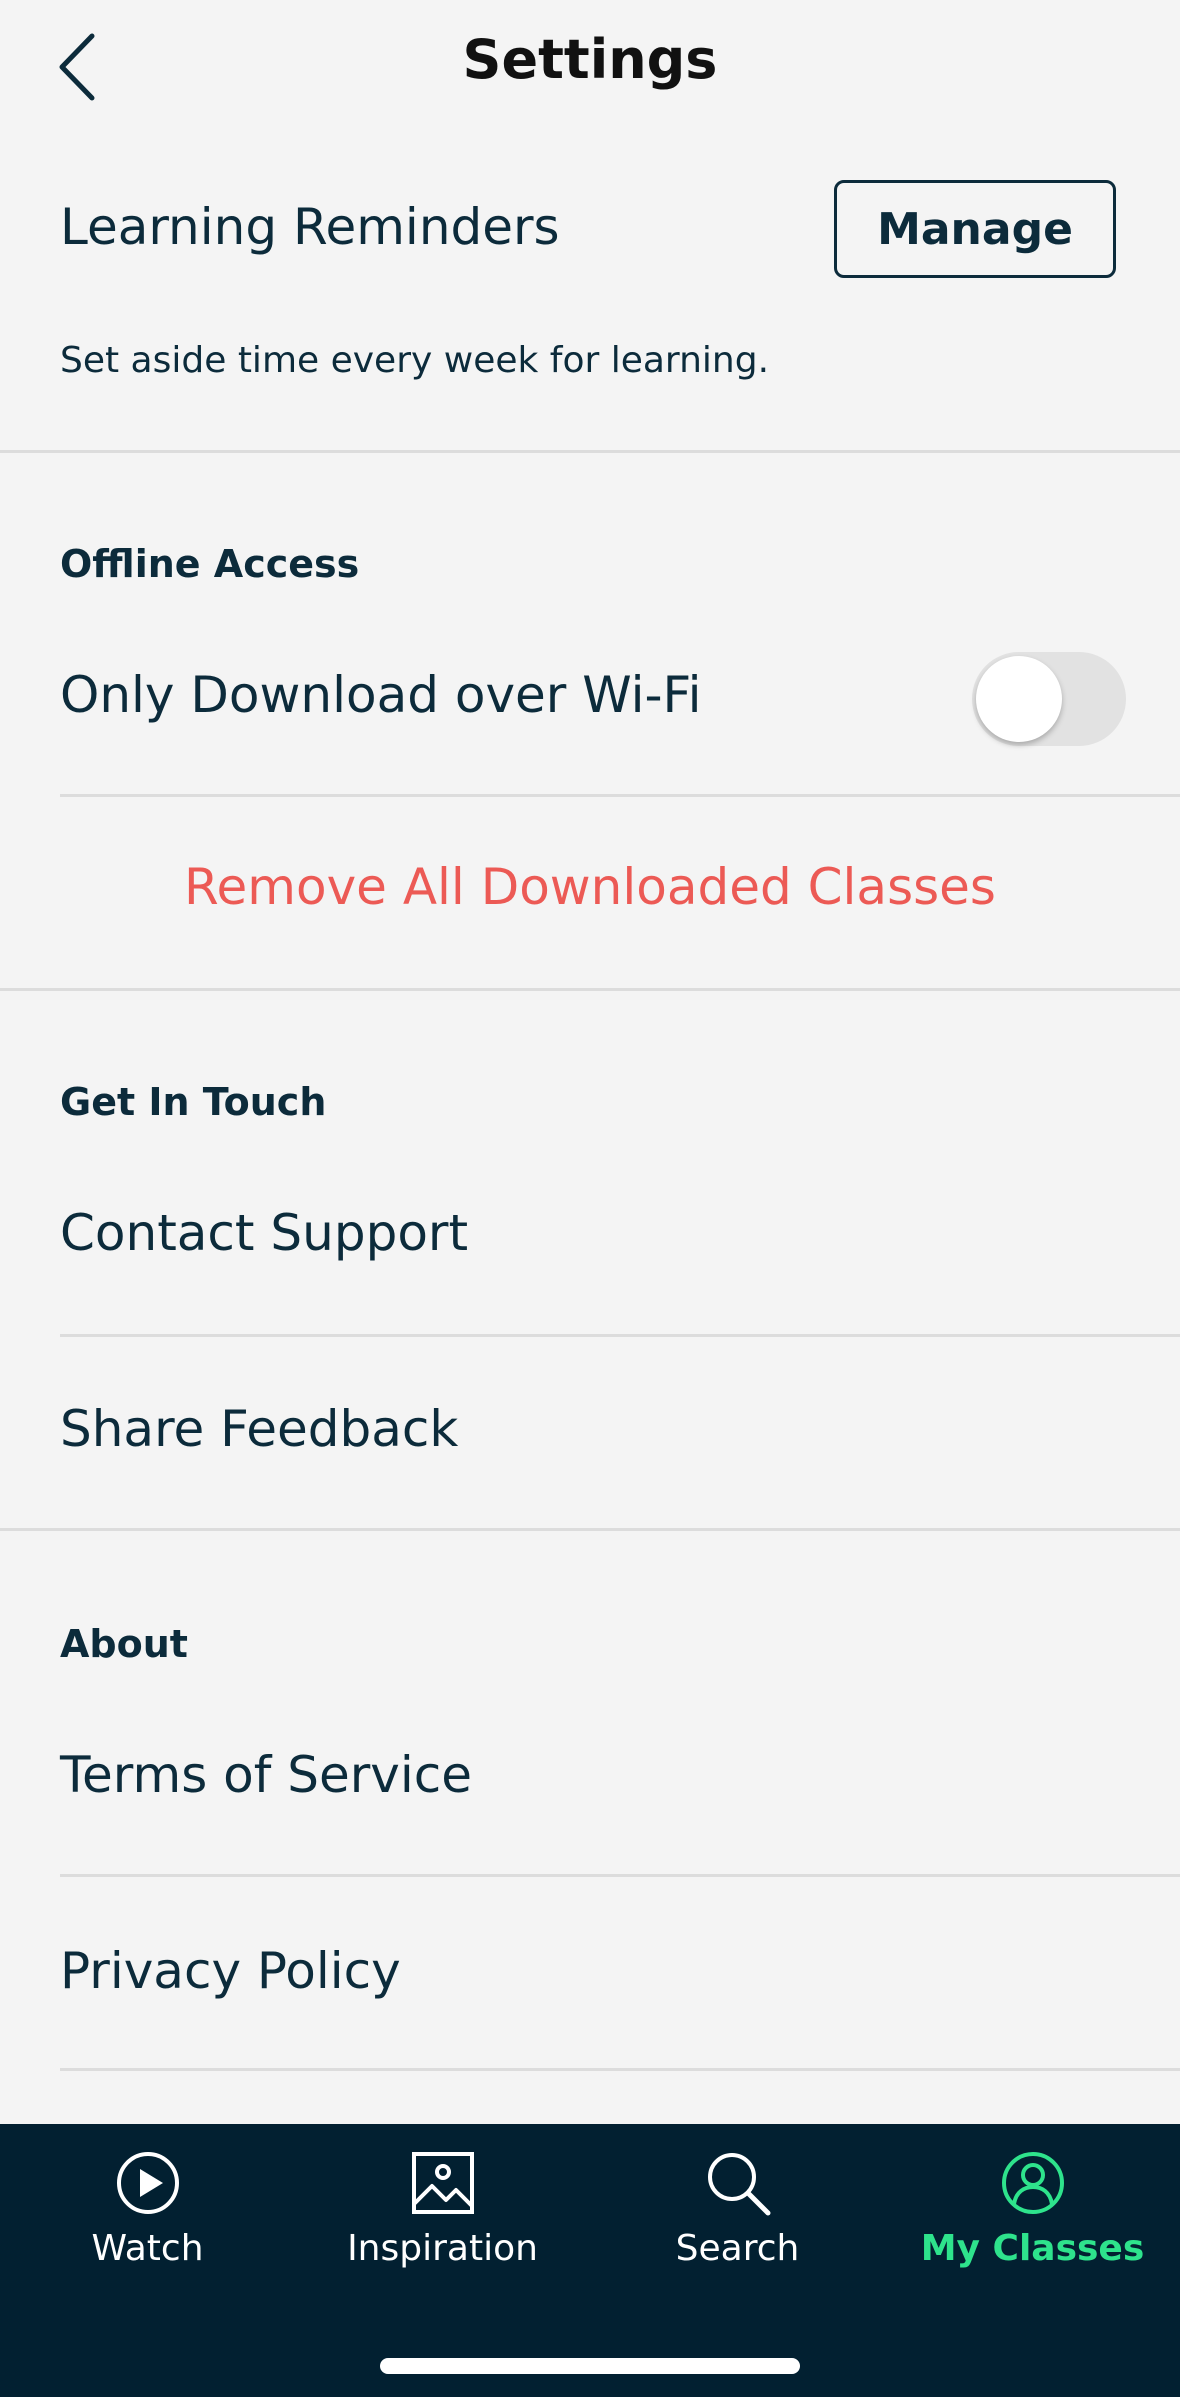 The width and height of the screenshot is (1180, 2397). I want to click on tab-inspiration: Inspiration, so click(442, 2224).